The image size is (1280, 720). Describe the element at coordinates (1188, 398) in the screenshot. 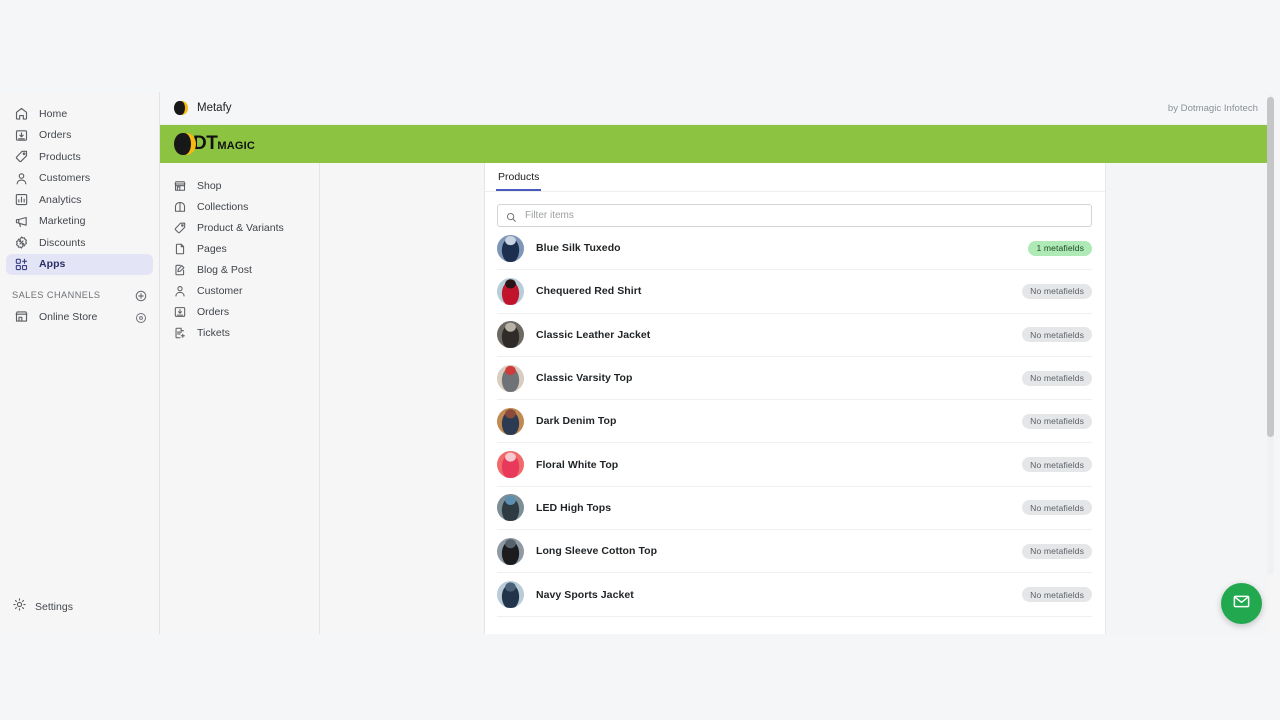

I see `right-padding-area` at that location.